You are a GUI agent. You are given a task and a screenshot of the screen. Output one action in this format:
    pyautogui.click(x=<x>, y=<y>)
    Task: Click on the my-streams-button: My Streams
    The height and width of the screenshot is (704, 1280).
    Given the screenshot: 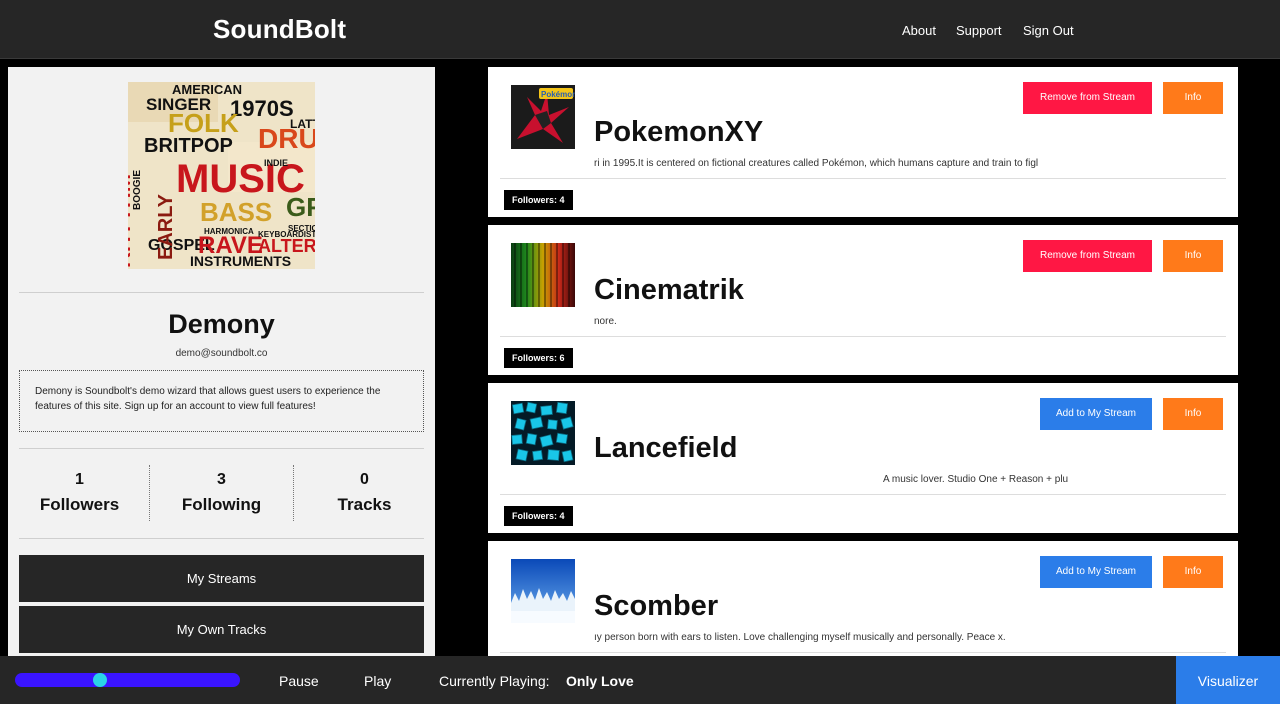 What is the action you would take?
    pyautogui.click(x=221, y=578)
    